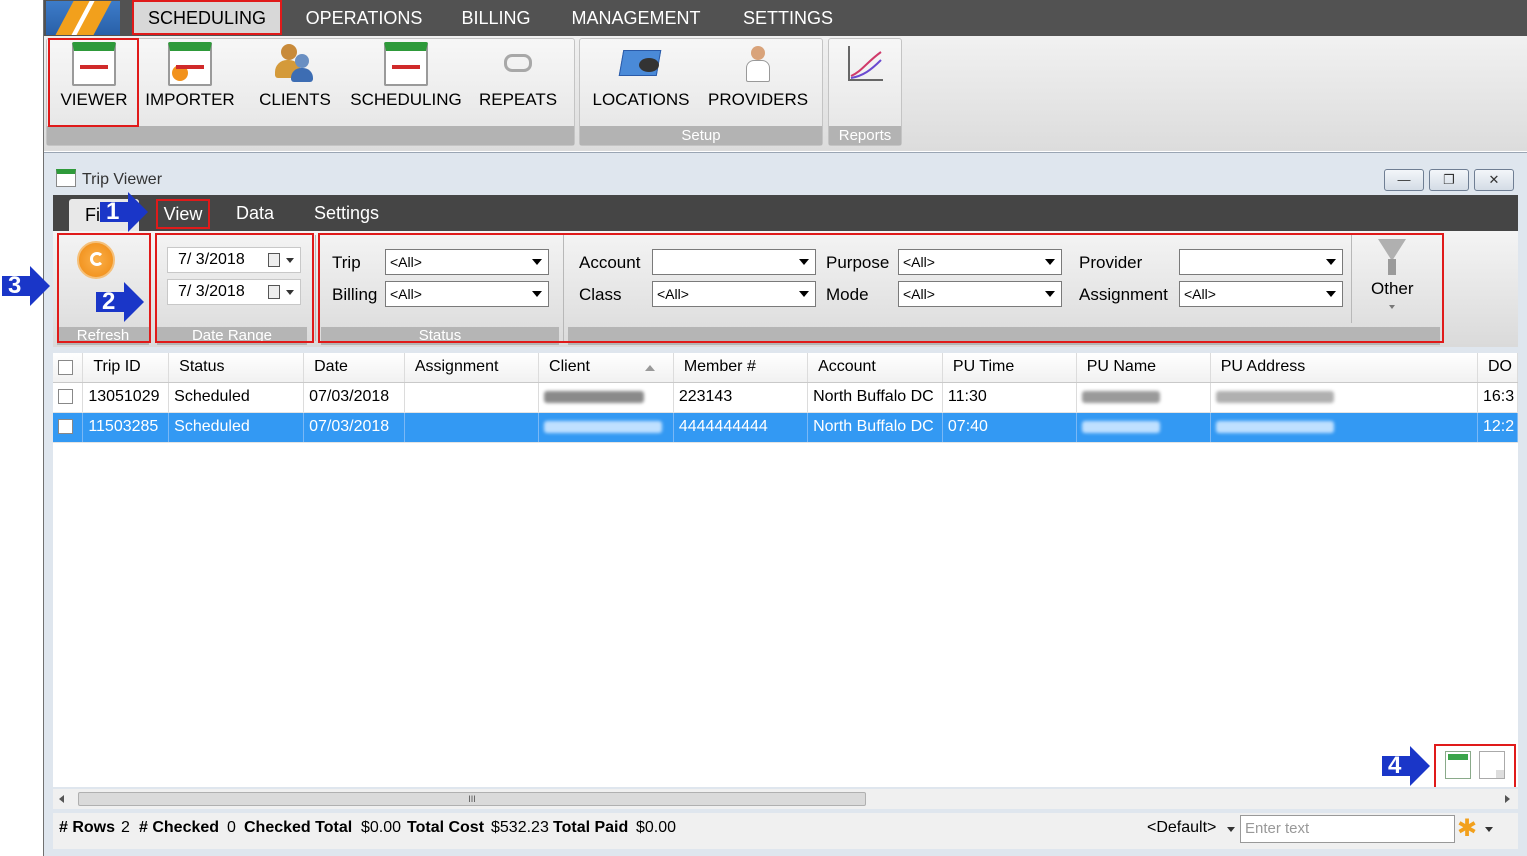 The height and width of the screenshot is (856, 1527). Describe the element at coordinates (606, 368) in the screenshot. I see `column-header-client: Client` at that location.